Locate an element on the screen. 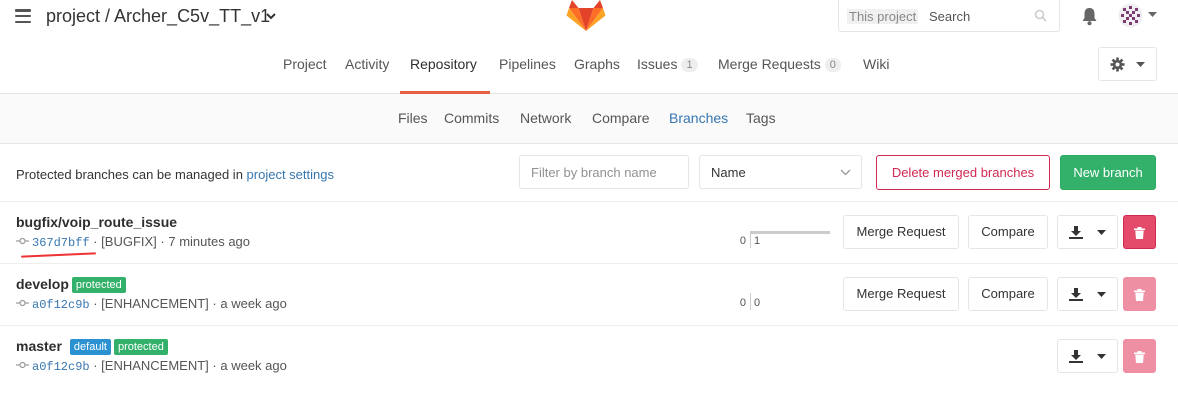  commits-ahead-count: 1 is located at coordinates (757, 241).